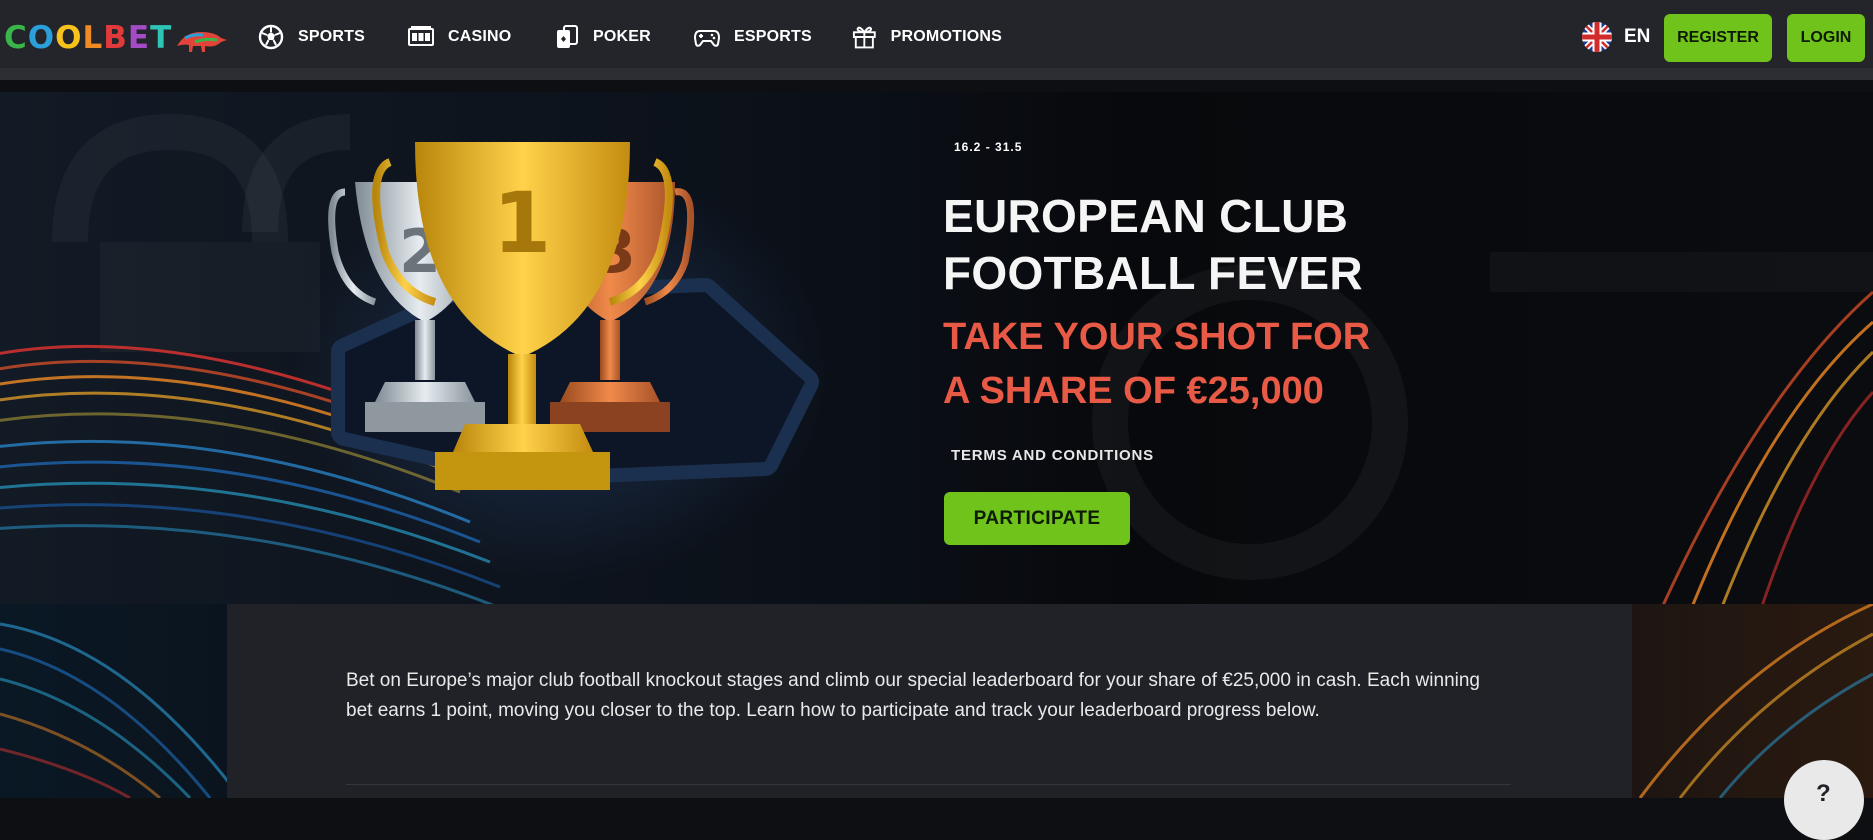 This screenshot has width=1873, height=840. What do you see at coordinates (93, 38) in the screenshot?
I see `logo-letter: L` at bounding box center [93, 38].